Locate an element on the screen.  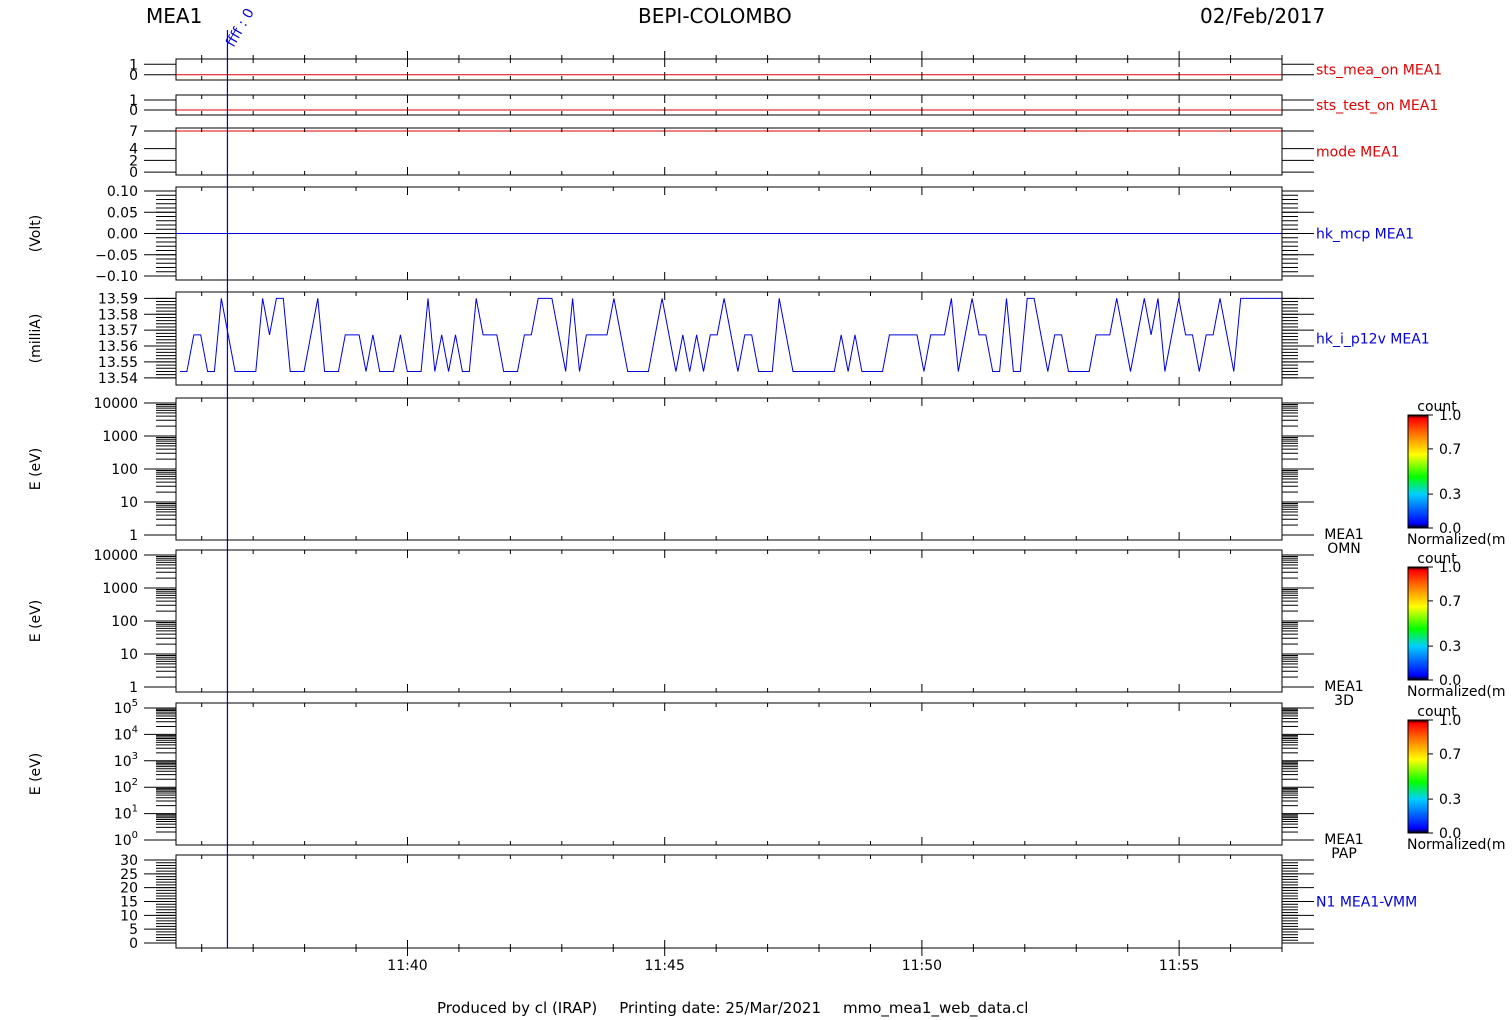
y-axis-title: (milliA) is located at coordinates (36, 339).